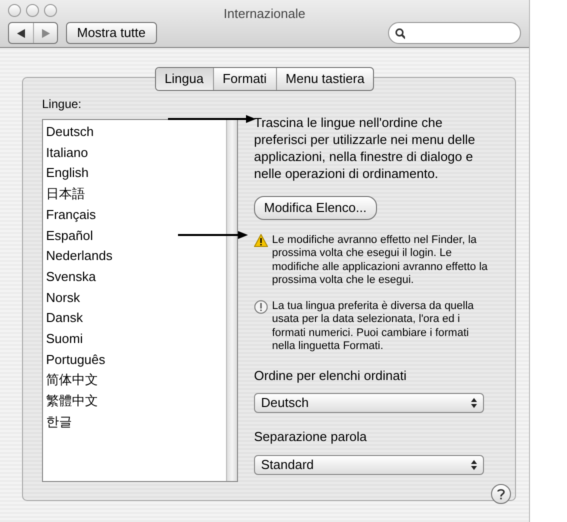  Describe the element at coordinates (134, 153) in the screenshot. I see `list-item: Italiano` at that location.